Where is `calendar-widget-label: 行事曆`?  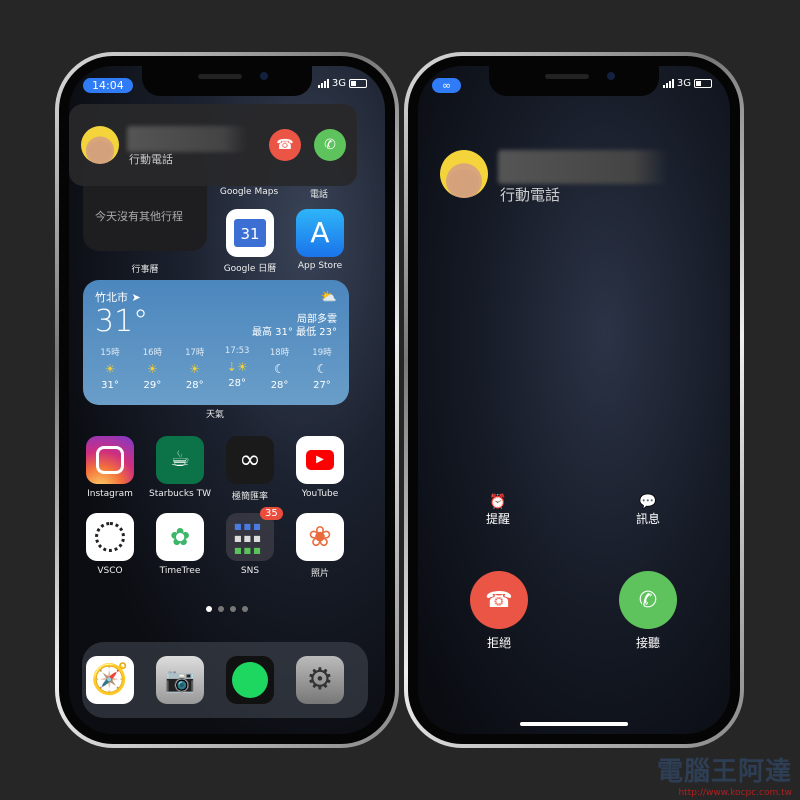 calendar-widget-label: 行事曆 is located at coordinates (145, 270).